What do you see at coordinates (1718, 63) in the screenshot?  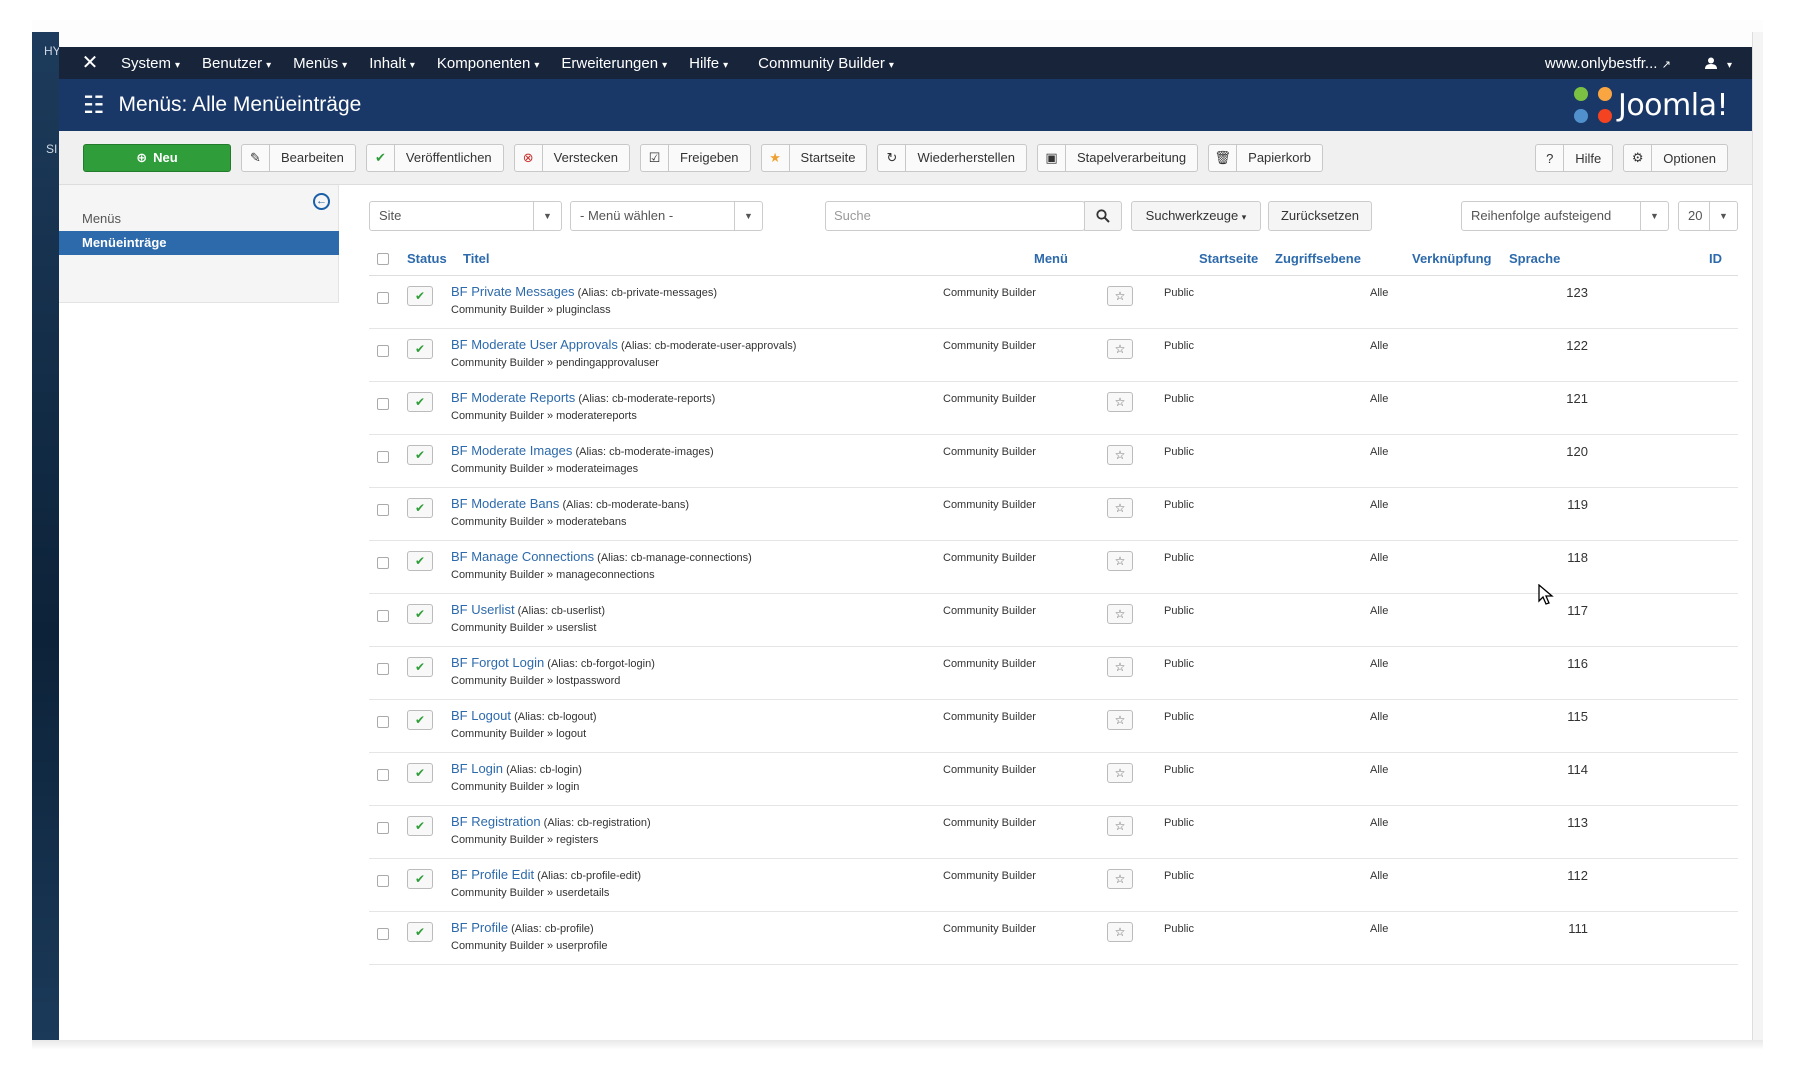 I see `user-menu: ▾` at bounding box center [1718, 63].